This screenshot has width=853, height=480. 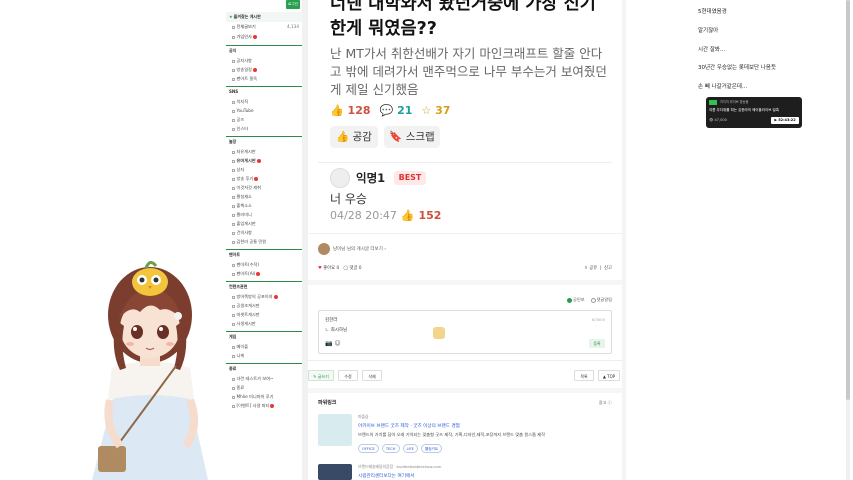 What do you see at coordinates (435, 110) in the screenshot?
I see `star-count: ☆ 37` at bounding box center [435, 110].